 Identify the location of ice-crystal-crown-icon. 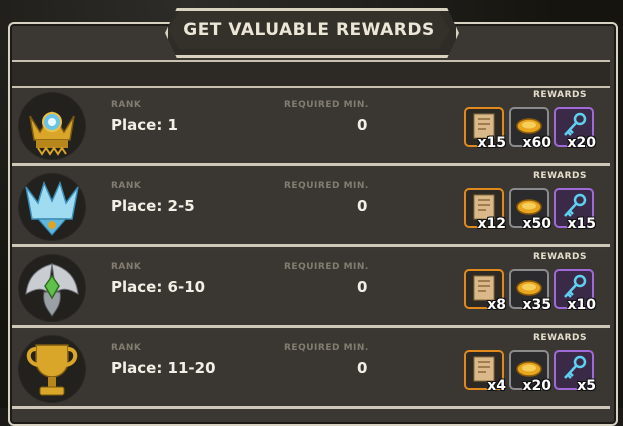
(52, 207).